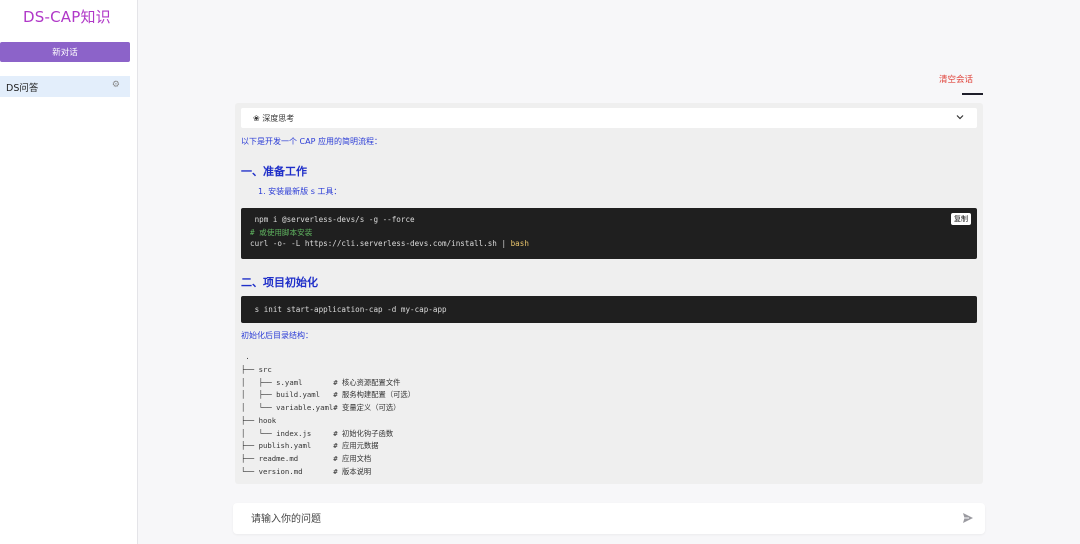 Image resolution: width=1080 pixels, height=544 pixels. Describe the element at coordinates (961, 219) in the screenshot. I see `copy-button: 复制` at that location.